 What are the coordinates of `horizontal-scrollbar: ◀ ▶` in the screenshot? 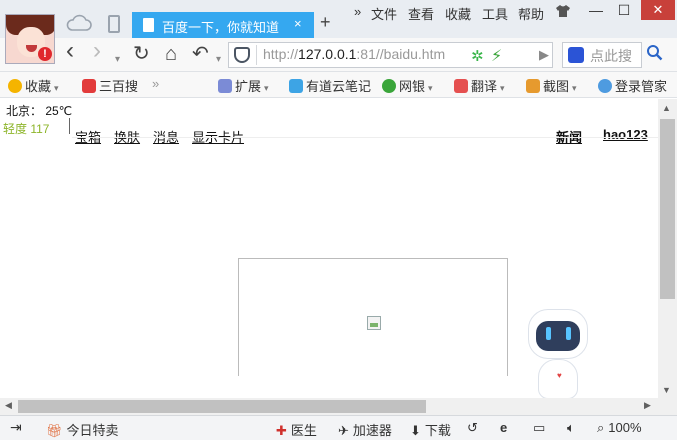 It's located at (329, 406).